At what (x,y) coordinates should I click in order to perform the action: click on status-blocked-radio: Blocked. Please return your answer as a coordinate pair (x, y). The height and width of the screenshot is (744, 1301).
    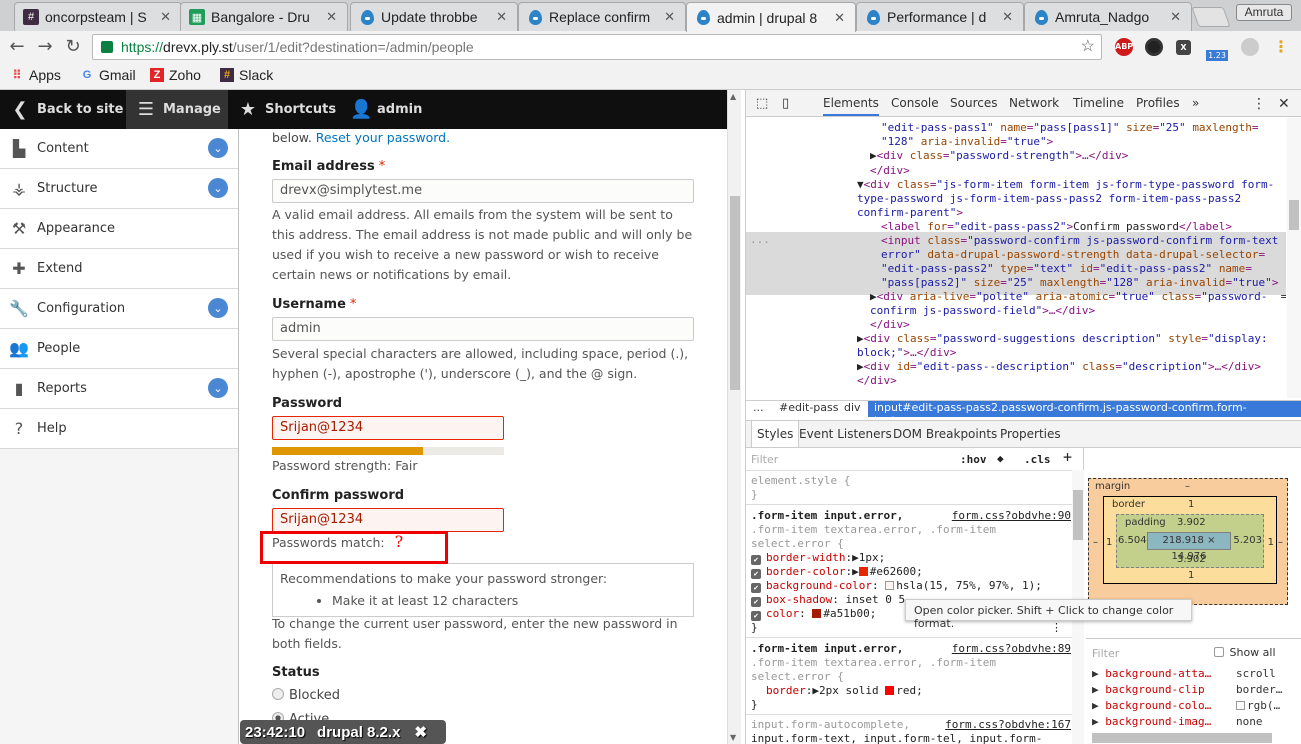
    Looking at the image, I should click on (306, 695).